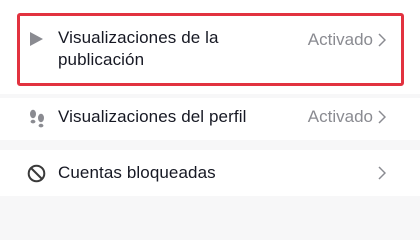 Image resolution: width=420 pixels, height=240 pixels. I want to click on footprints-icon, so click(37, 119).